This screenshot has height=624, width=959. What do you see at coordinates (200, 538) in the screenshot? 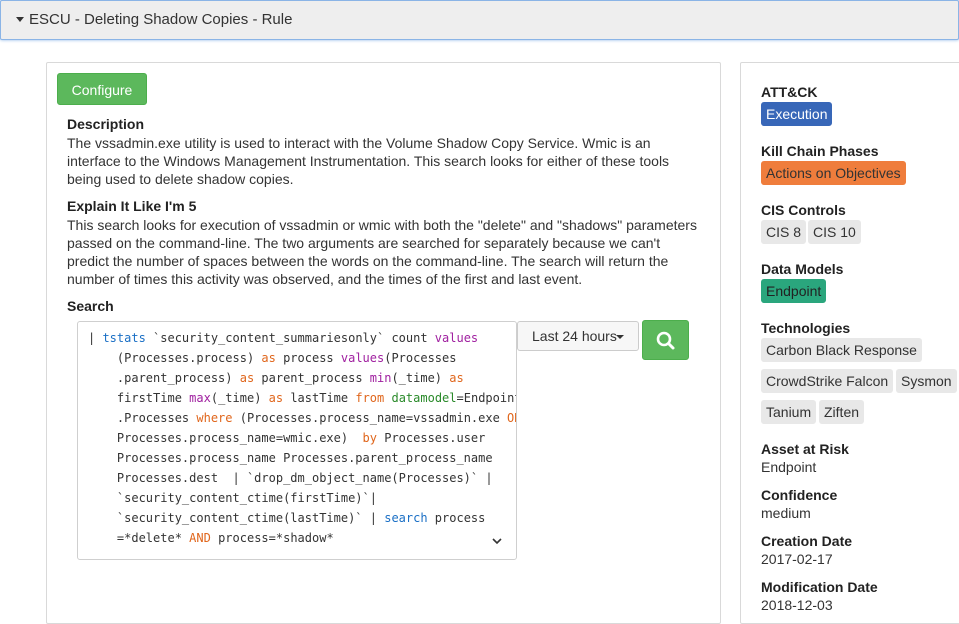
I see `query-keyword: AND` at bounding box center [200, 538].